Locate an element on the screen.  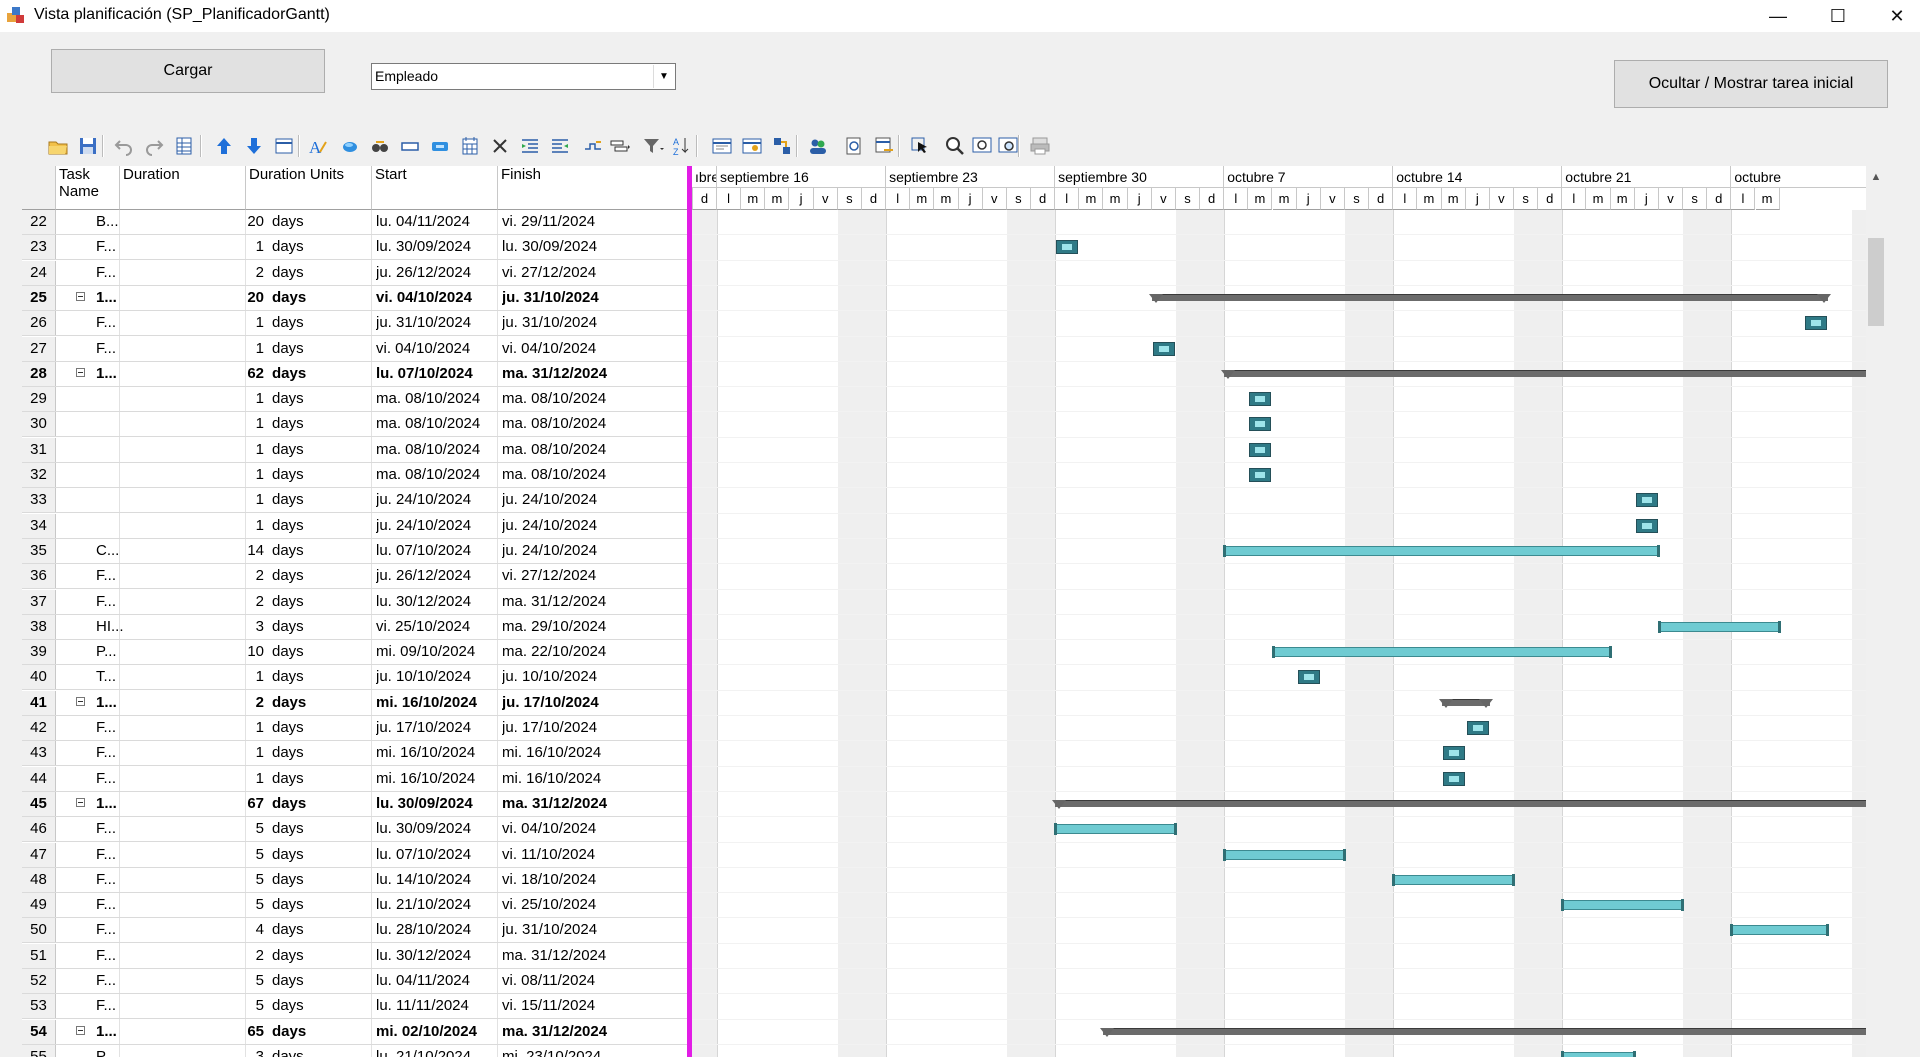
move-up-icon is located at coordinates (224, 146).